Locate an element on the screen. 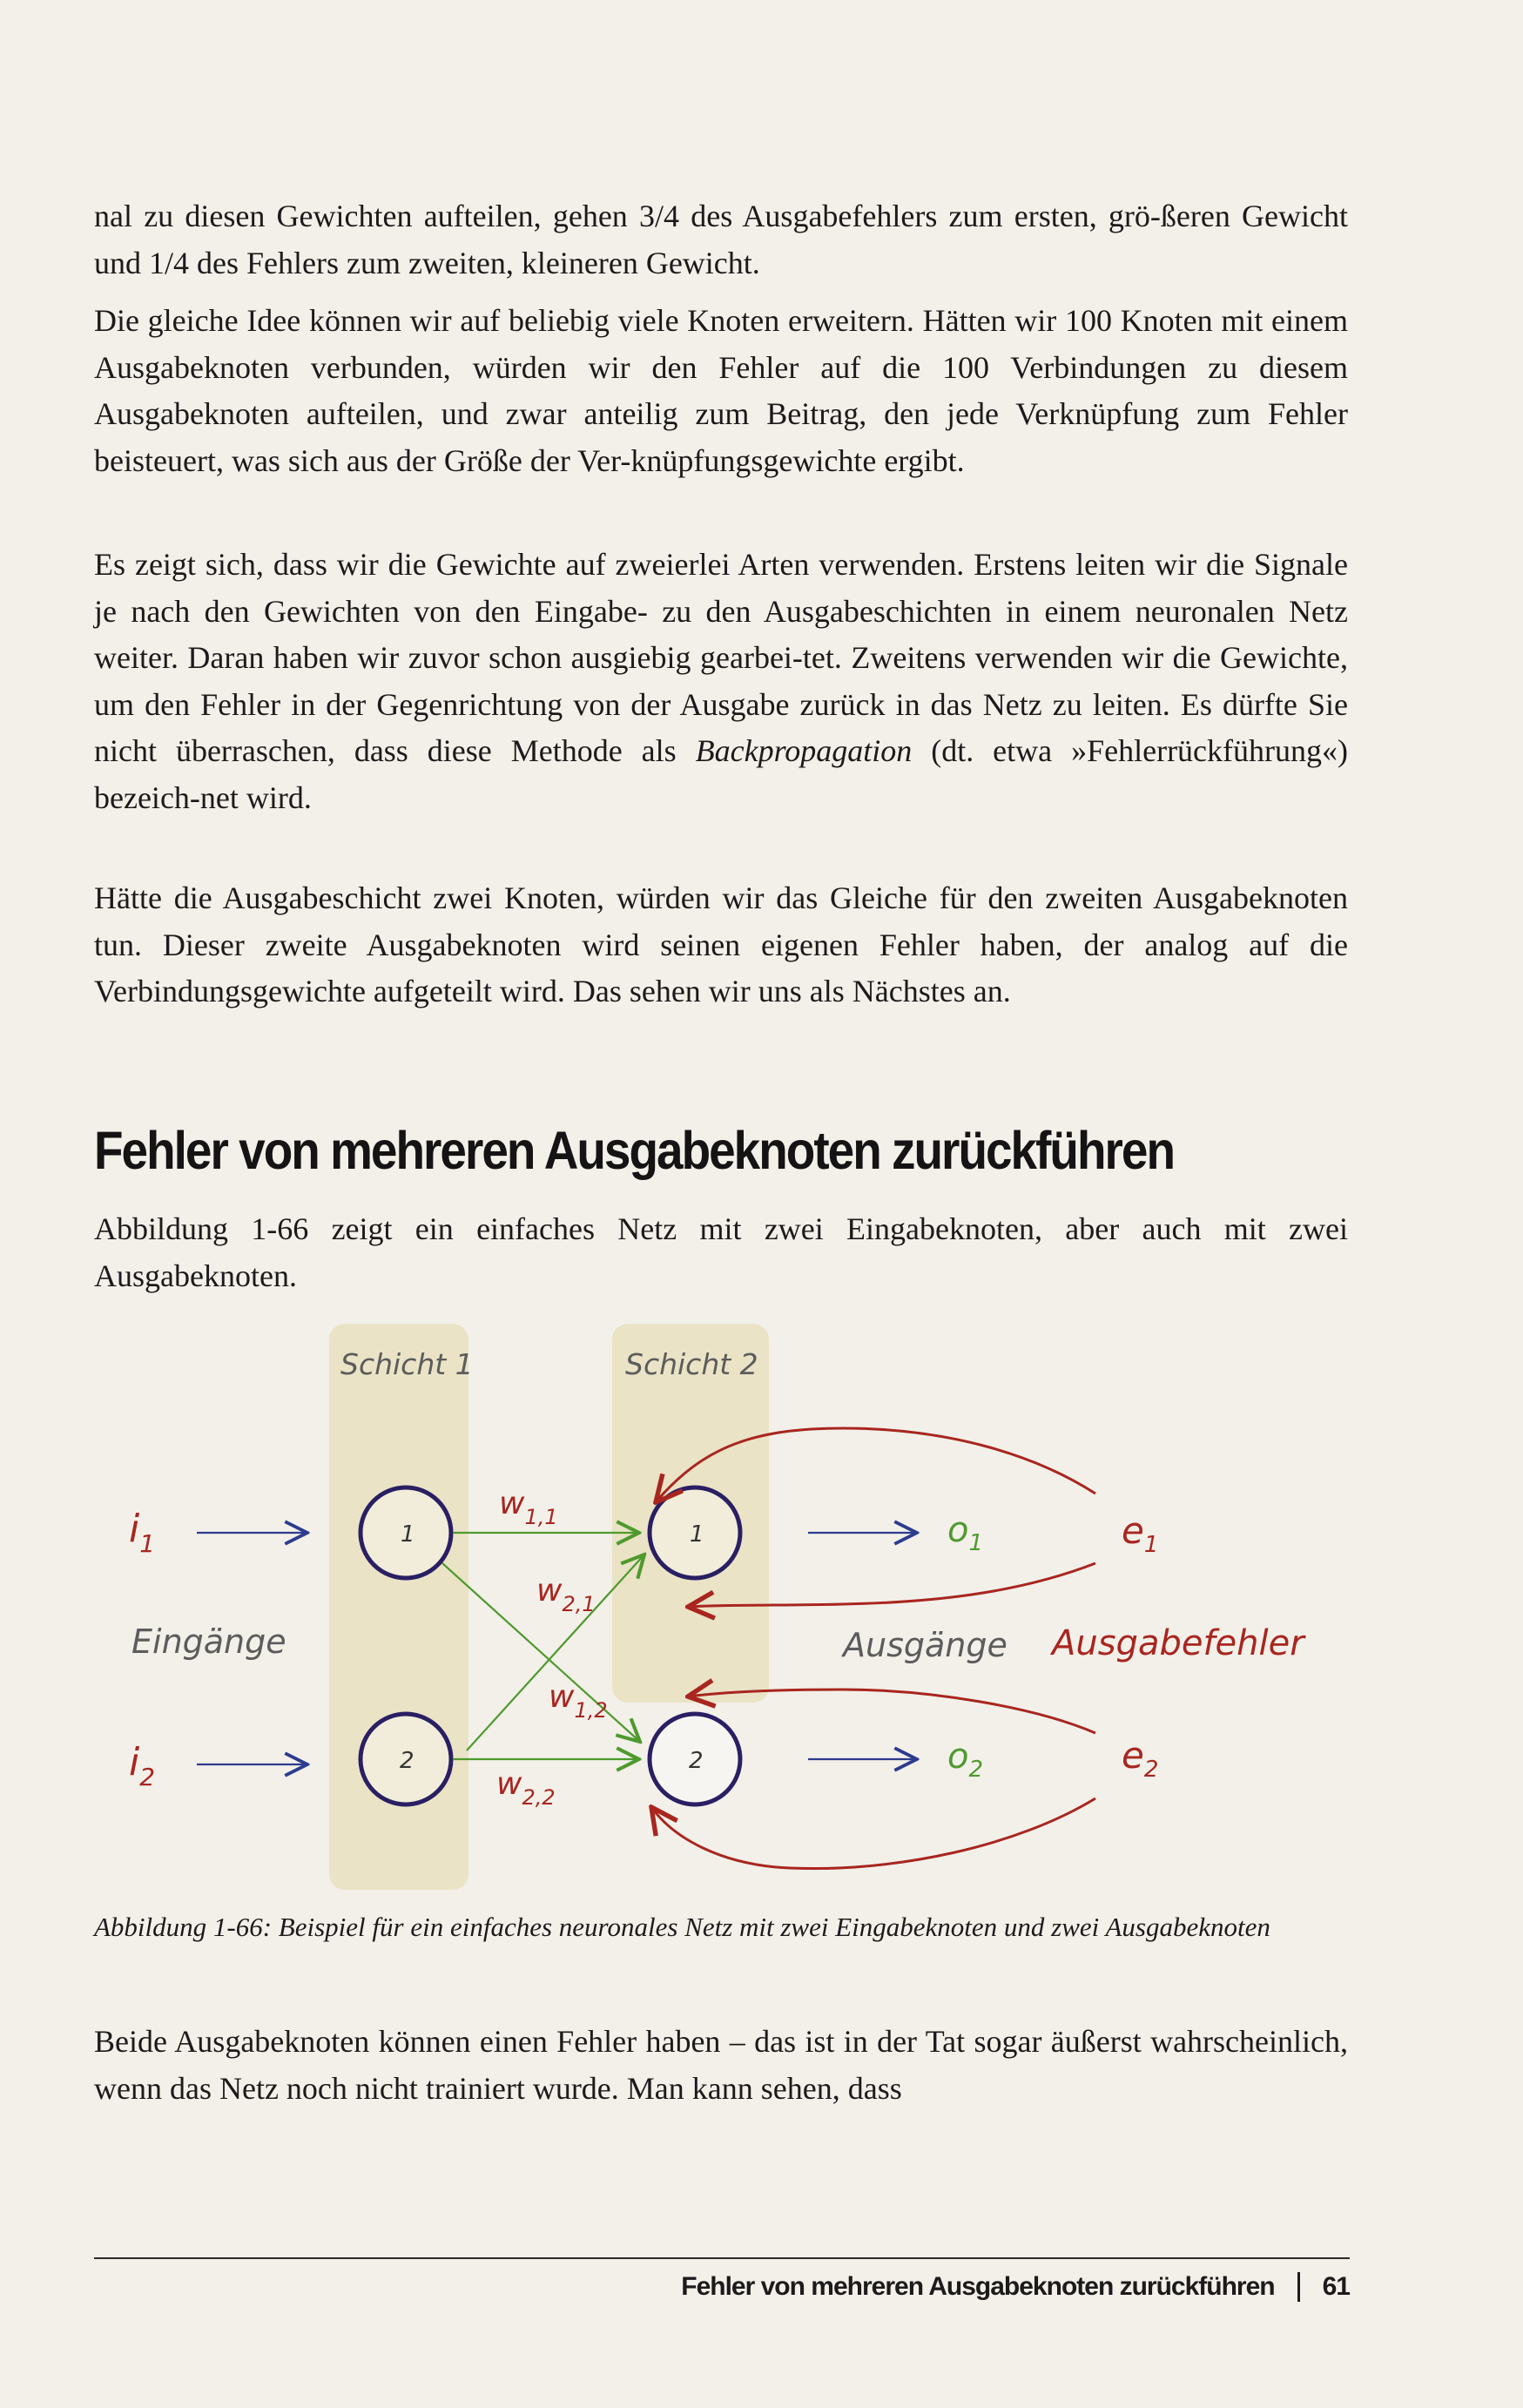 This screenshot has height=2408, width=1523. page-number: 61 is located at coordinates (1336, 2286).